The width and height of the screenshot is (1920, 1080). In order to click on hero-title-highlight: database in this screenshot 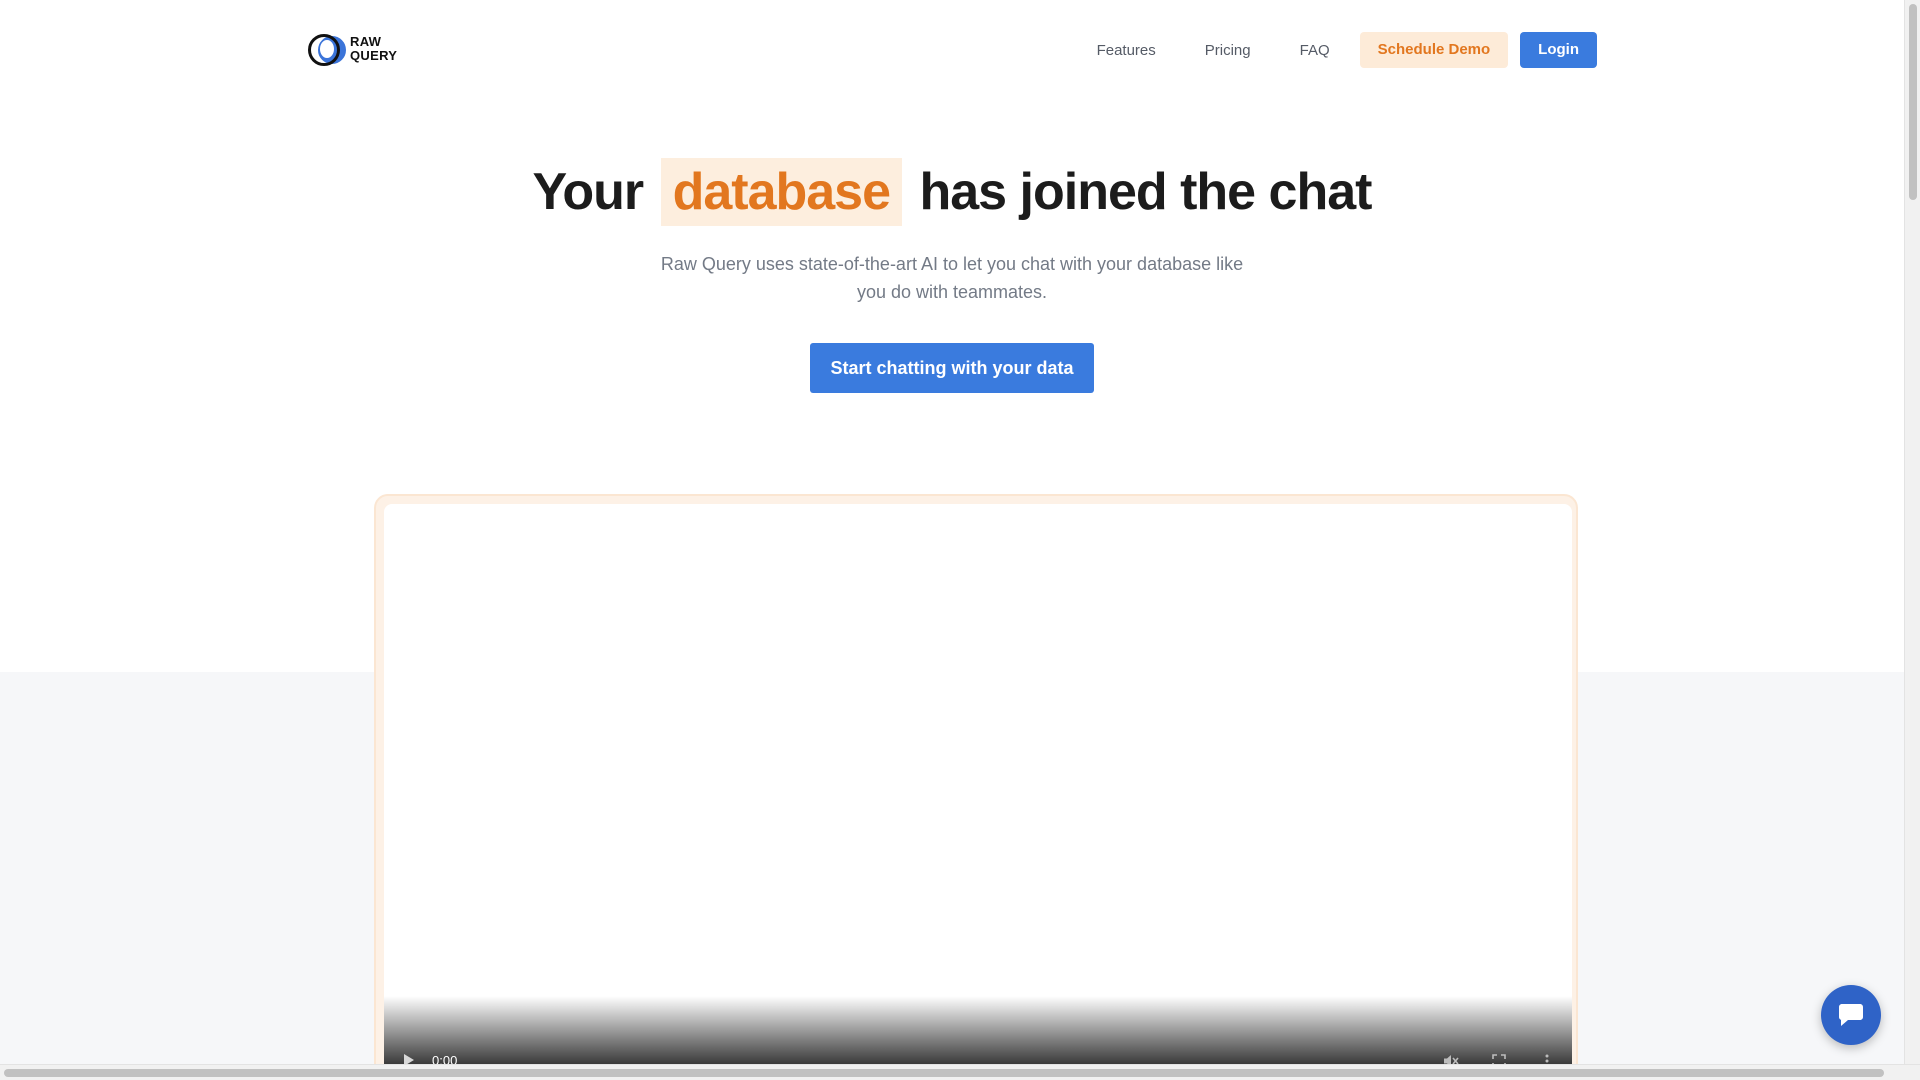, I will do `click(781, 192)`.